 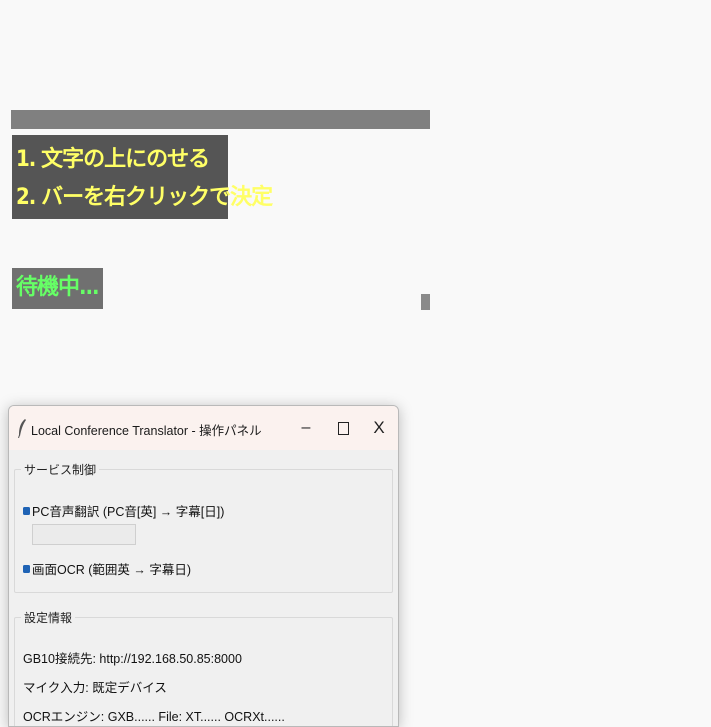 What do you see at coordinates (144, 197) in the screenshot?
I see `instruction-line-2: 2. バーを右クリックで決定` at bounding box center [144, 197].